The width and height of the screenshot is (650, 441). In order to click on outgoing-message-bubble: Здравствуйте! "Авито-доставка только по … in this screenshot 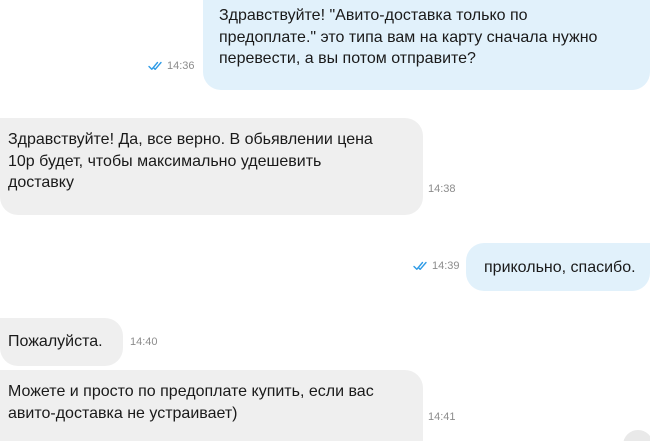, I will do `click(426, 45)`.